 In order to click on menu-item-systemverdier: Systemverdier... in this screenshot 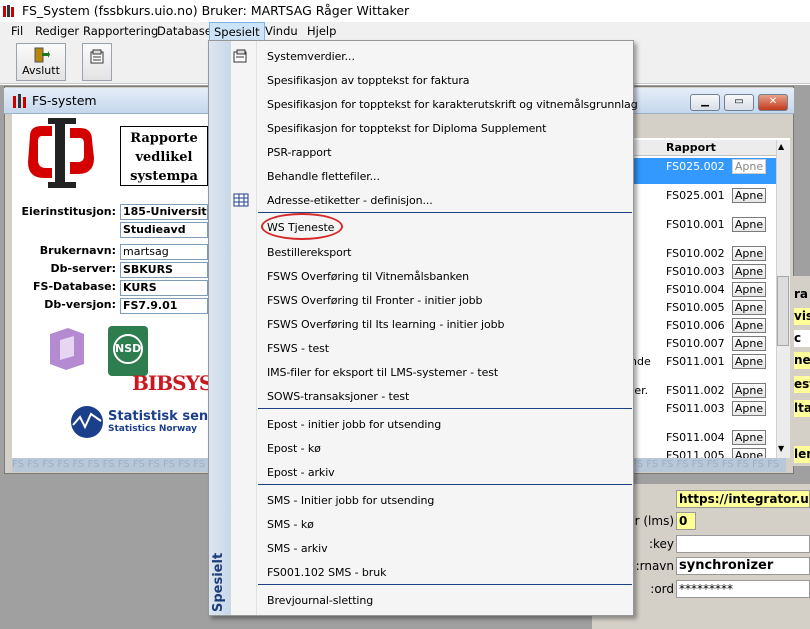, I will do `click(311, 56)`.